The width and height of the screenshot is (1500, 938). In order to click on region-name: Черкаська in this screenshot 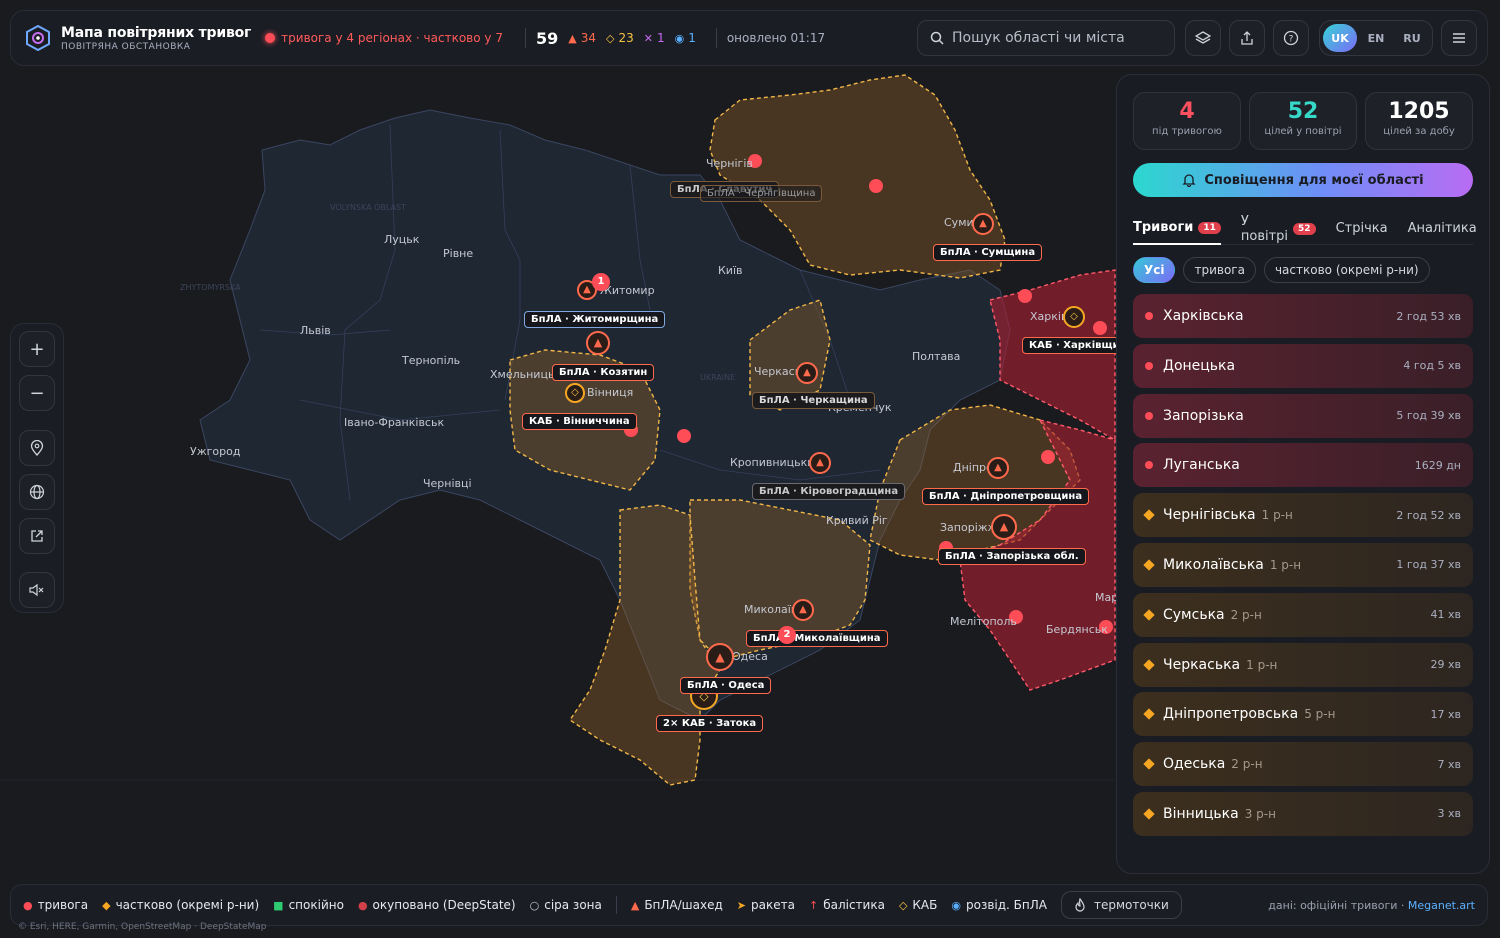, I will do `click(1202, 664)`.